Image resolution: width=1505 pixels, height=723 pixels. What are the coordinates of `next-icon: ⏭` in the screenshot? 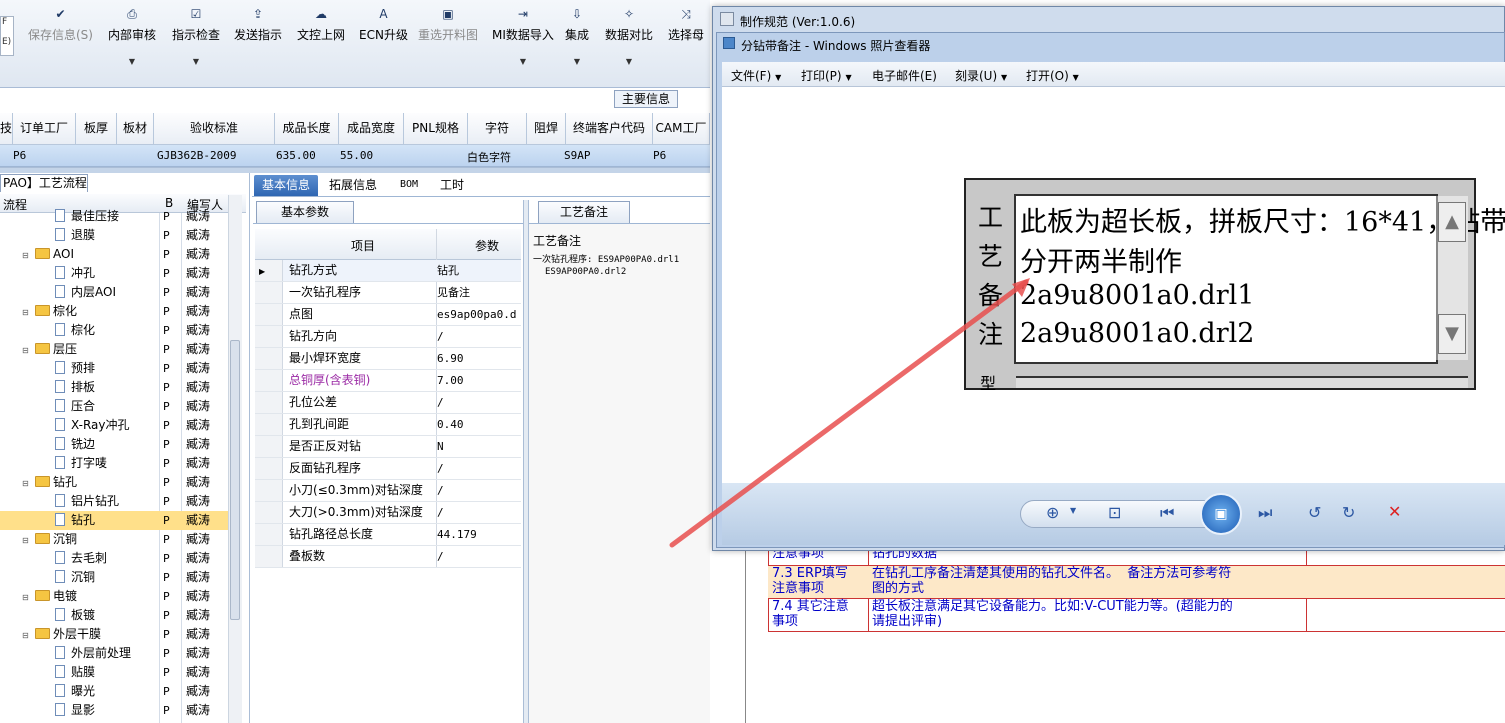 It's located at (1265, 513).